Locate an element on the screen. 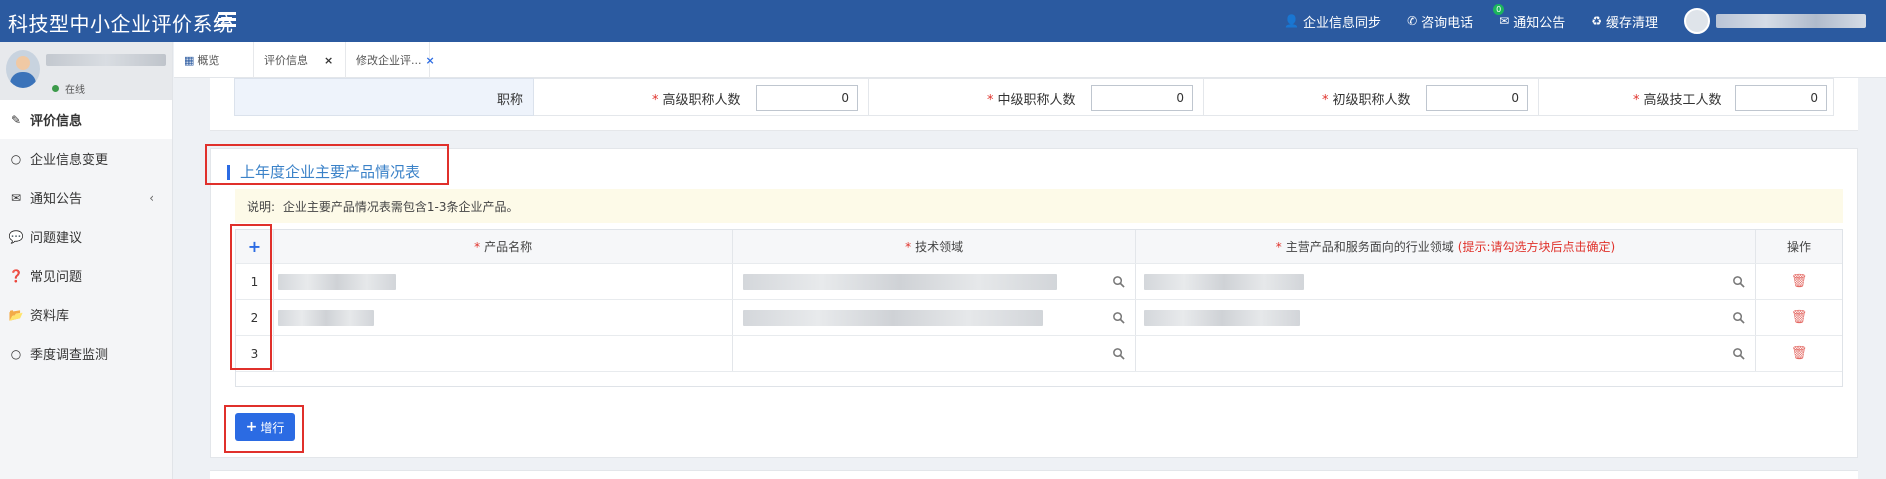 The width and height of the screenshot is (1886, 479). dashboard-icon: ▦ is located at coordinates (189, 60).